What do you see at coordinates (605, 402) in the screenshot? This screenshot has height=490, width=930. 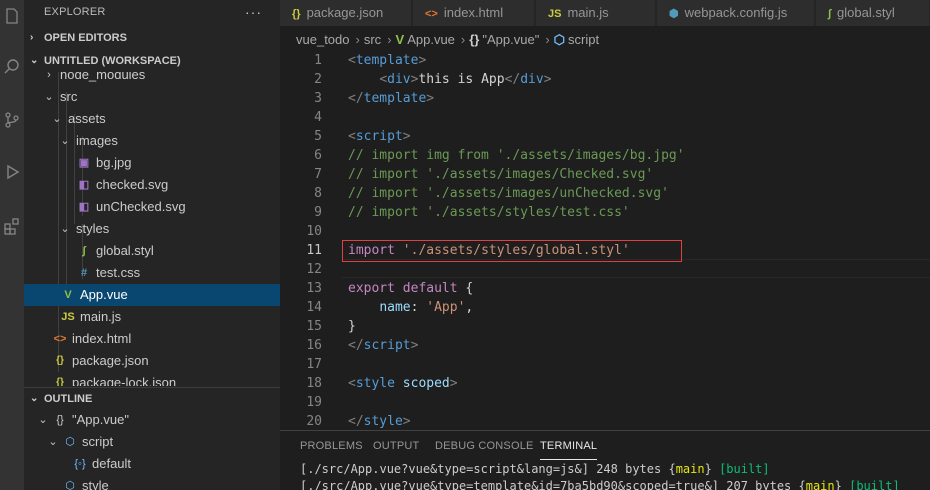 I see `code-line: 19` at bounding box center [605, 402].